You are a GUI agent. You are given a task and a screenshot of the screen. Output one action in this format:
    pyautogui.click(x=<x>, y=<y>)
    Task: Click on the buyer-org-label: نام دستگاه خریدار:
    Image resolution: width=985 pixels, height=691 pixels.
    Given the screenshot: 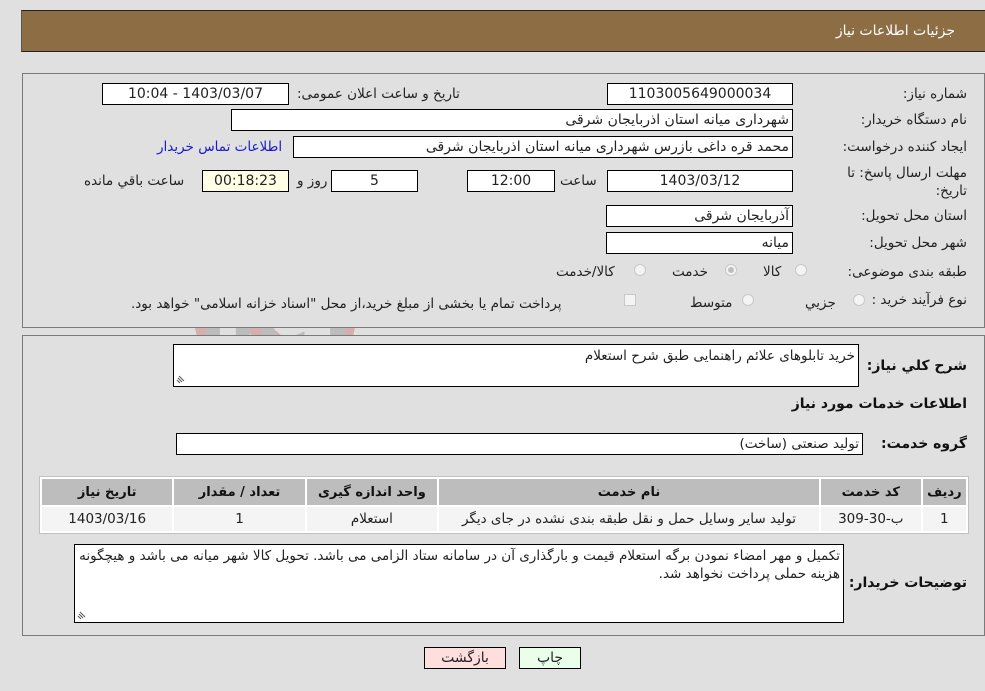 What is the action you would take?
    pyautogui.click(x=913, y=120)
    